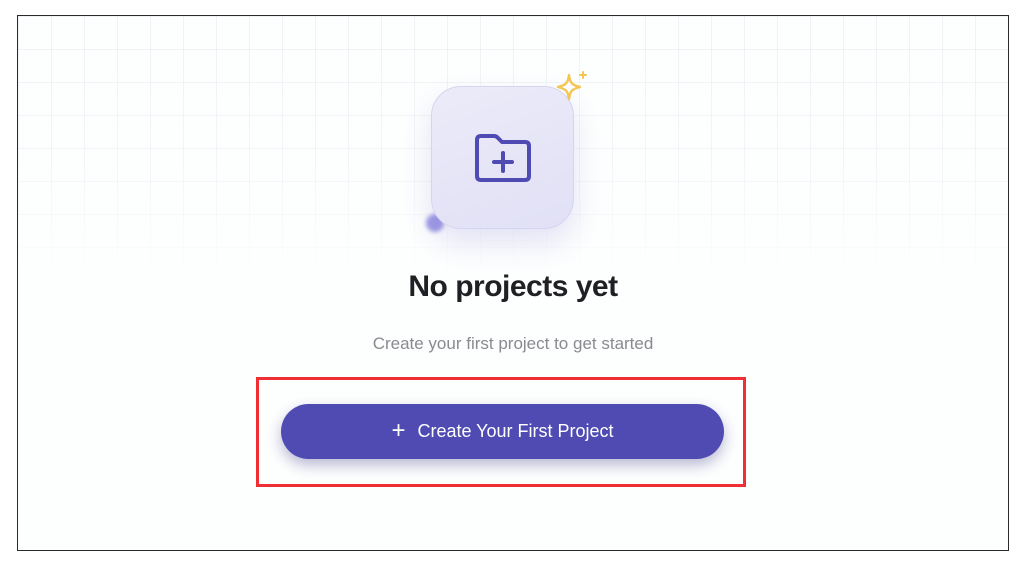 The height and width of the screenshot is (566, 1024). What do you see at coordinates (515, 431) in the screenshot?
I see `create-first-project-label: Create Your First Project` at bounding box center [515, 431].